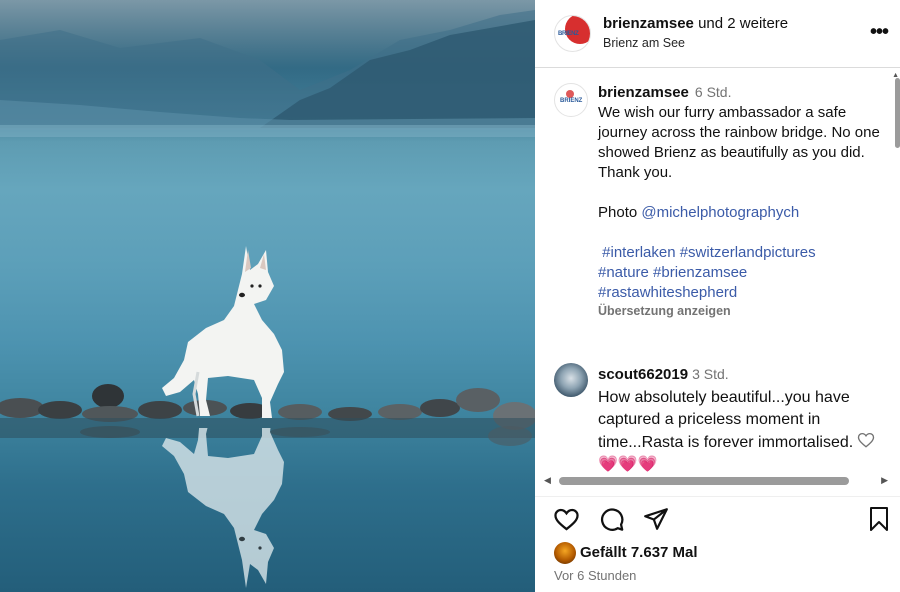 This screenshot has height=592, width=900. I want to click on likes-count: Gefällt 7.637 Mal, so click(639, 552).